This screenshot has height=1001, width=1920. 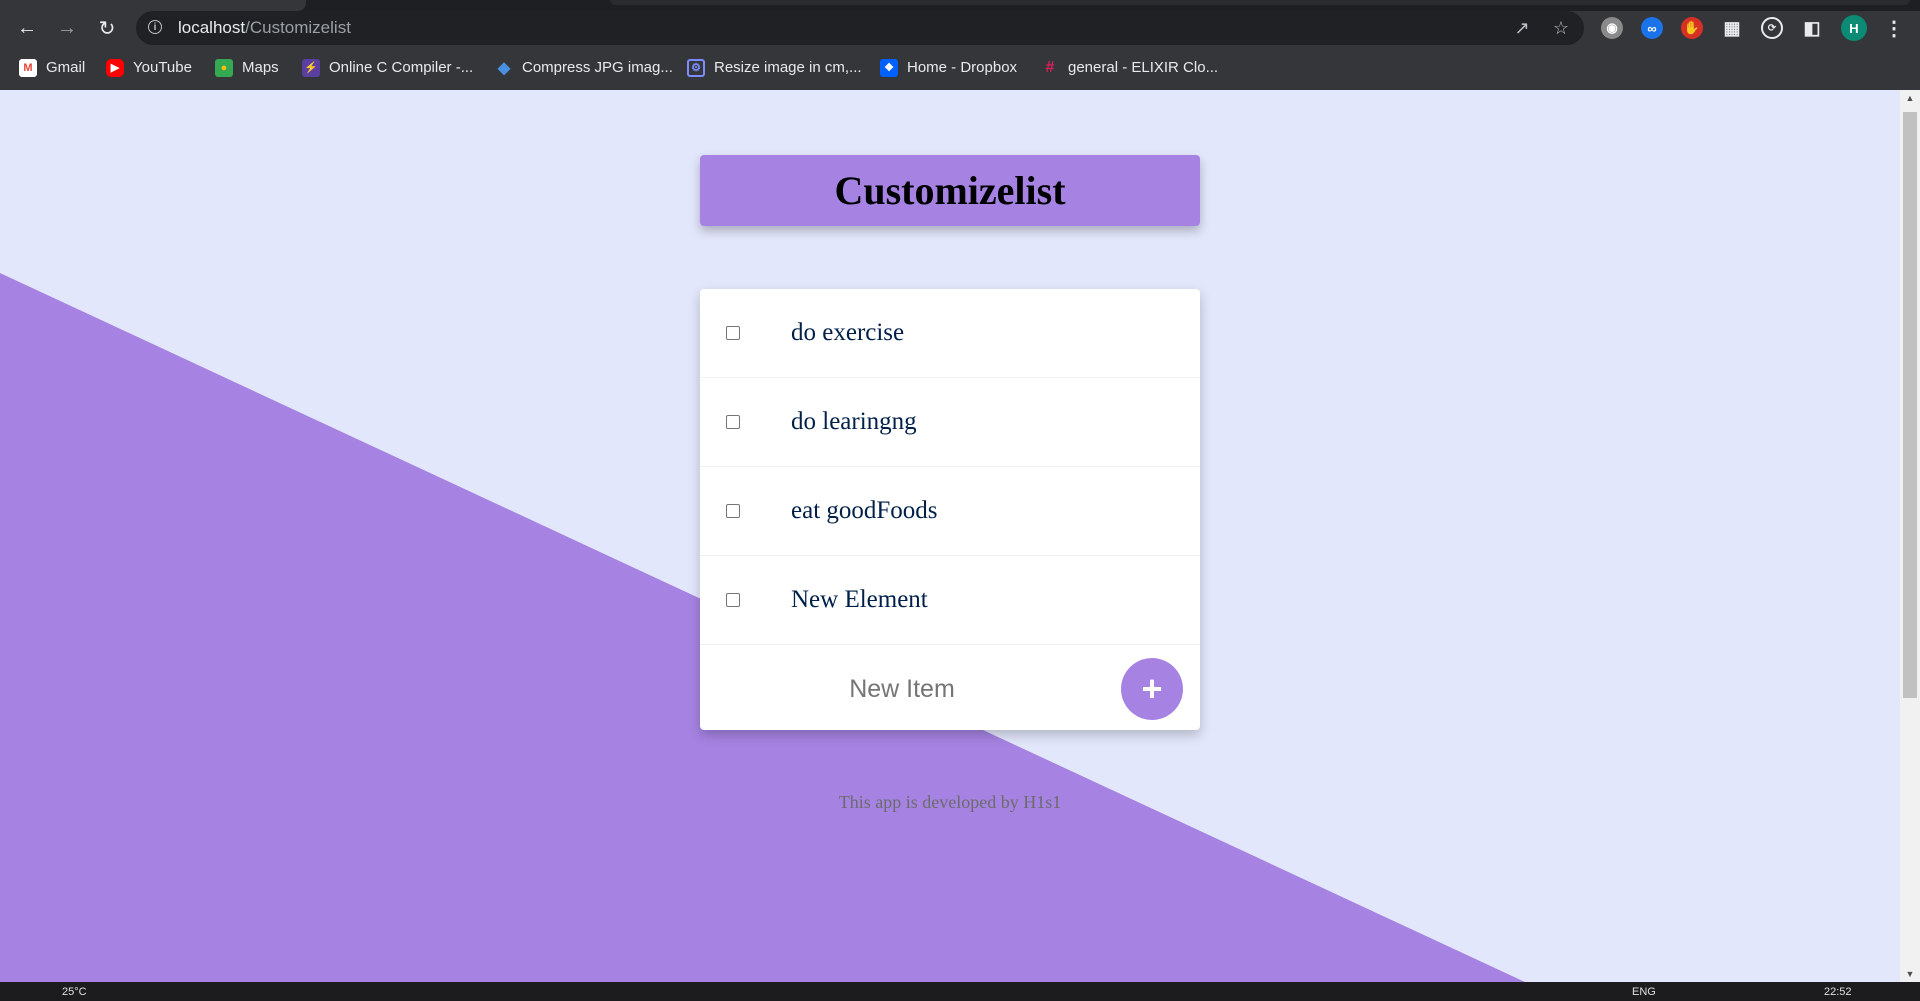 What do you see at coordinates (950, 802) in the screenshot?
I see `footer-credit: This app is developed by H1s1` at bounding box center [950, 802].